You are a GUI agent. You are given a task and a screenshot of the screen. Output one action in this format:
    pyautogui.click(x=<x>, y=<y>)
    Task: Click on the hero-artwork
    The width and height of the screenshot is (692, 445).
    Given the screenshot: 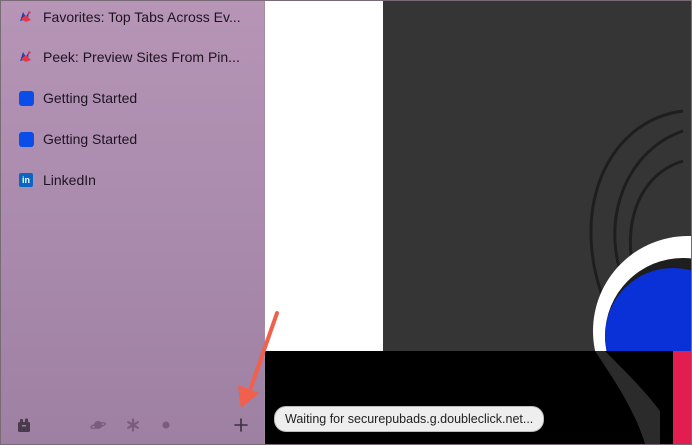 What is the action you would take?
    pyautogui.click(x=640, y=230)
    